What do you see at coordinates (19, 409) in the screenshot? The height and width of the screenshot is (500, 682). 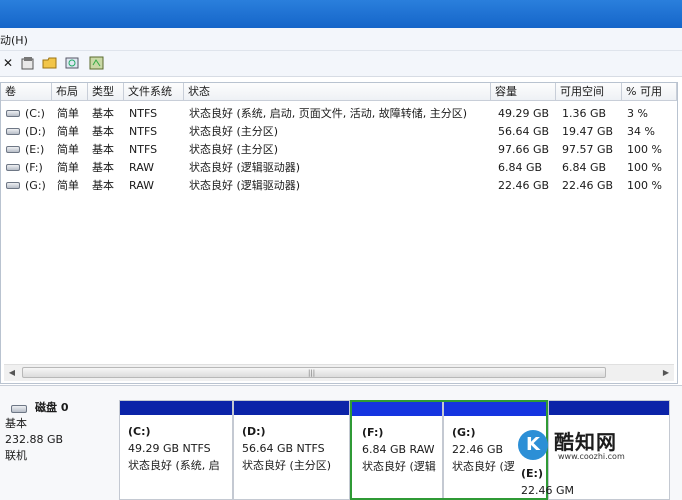 I see `disk-icon` at bounding box center [19, 409].